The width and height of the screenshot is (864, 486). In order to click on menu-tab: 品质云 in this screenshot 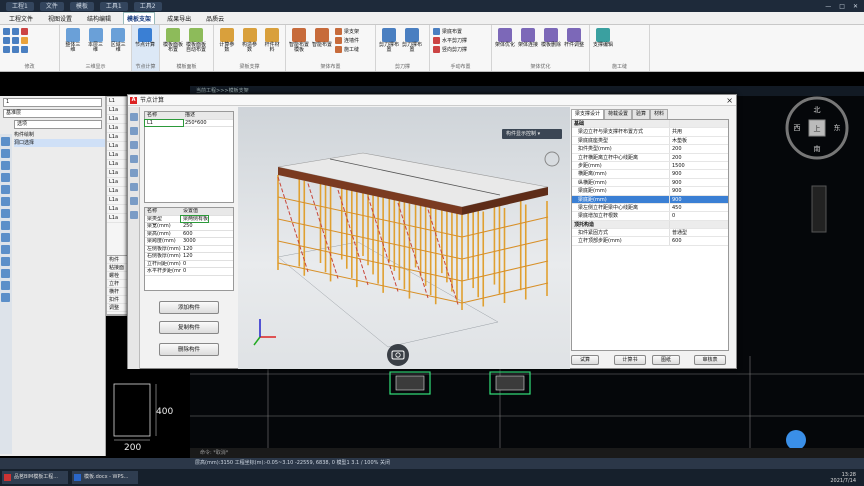, I will do `click(215, 18)`.